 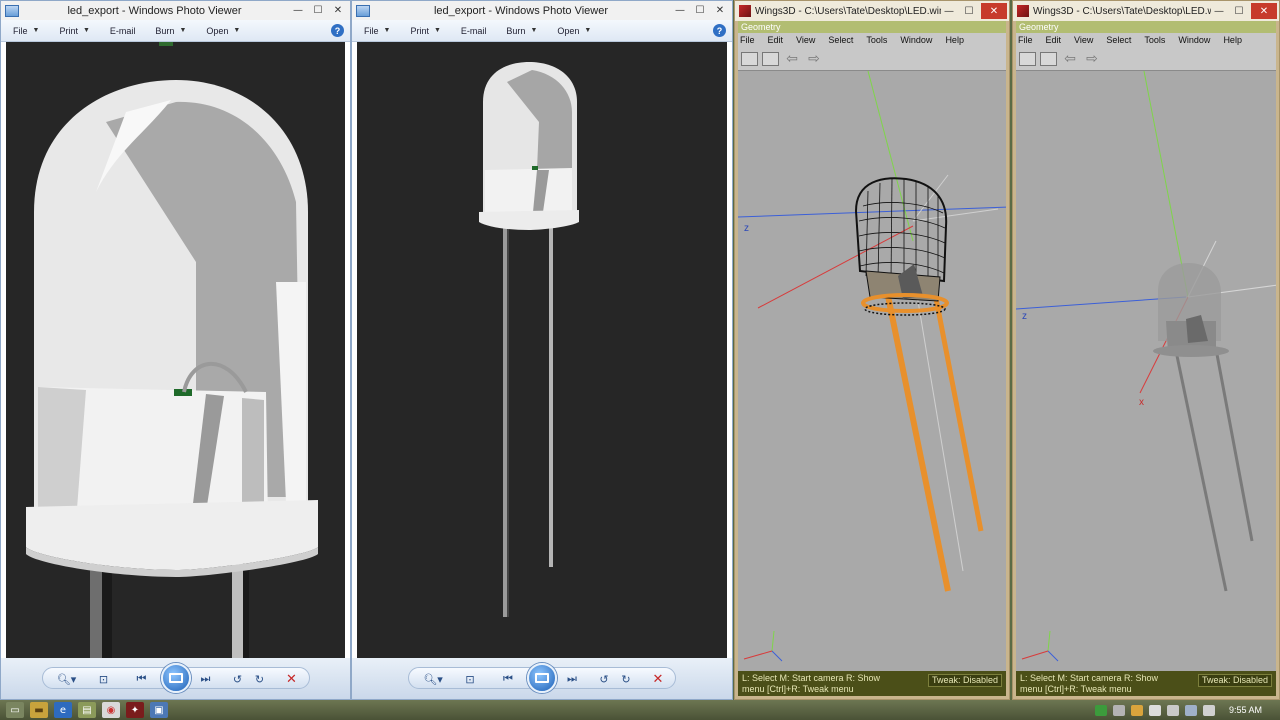 What do you see at coordinates (1141, 402) in the screenshot?
I see `axis-x-label: x` at bounding box center [1141, 402].